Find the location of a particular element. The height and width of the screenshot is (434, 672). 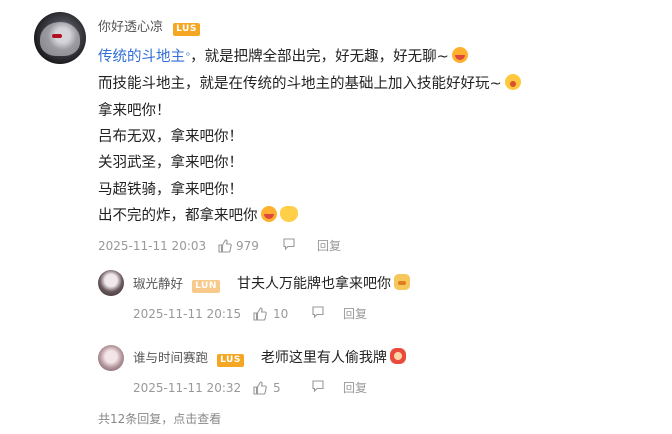

like-count: 10 is located at coordinates (281, 314).